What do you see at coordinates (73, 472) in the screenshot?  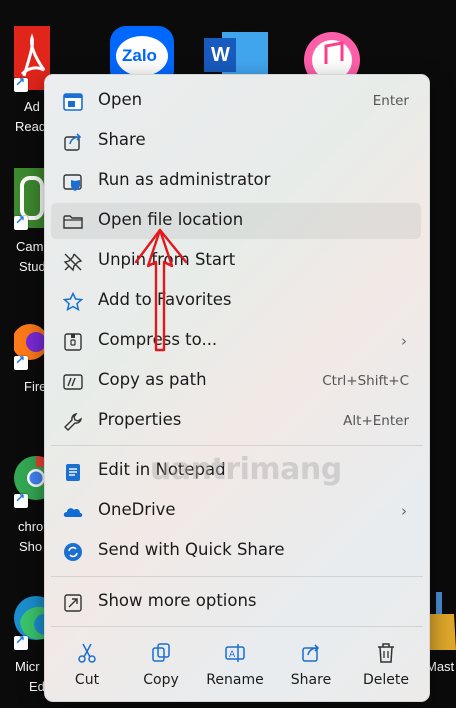 I see `notepad-icon` at bounding box center [73, 472].